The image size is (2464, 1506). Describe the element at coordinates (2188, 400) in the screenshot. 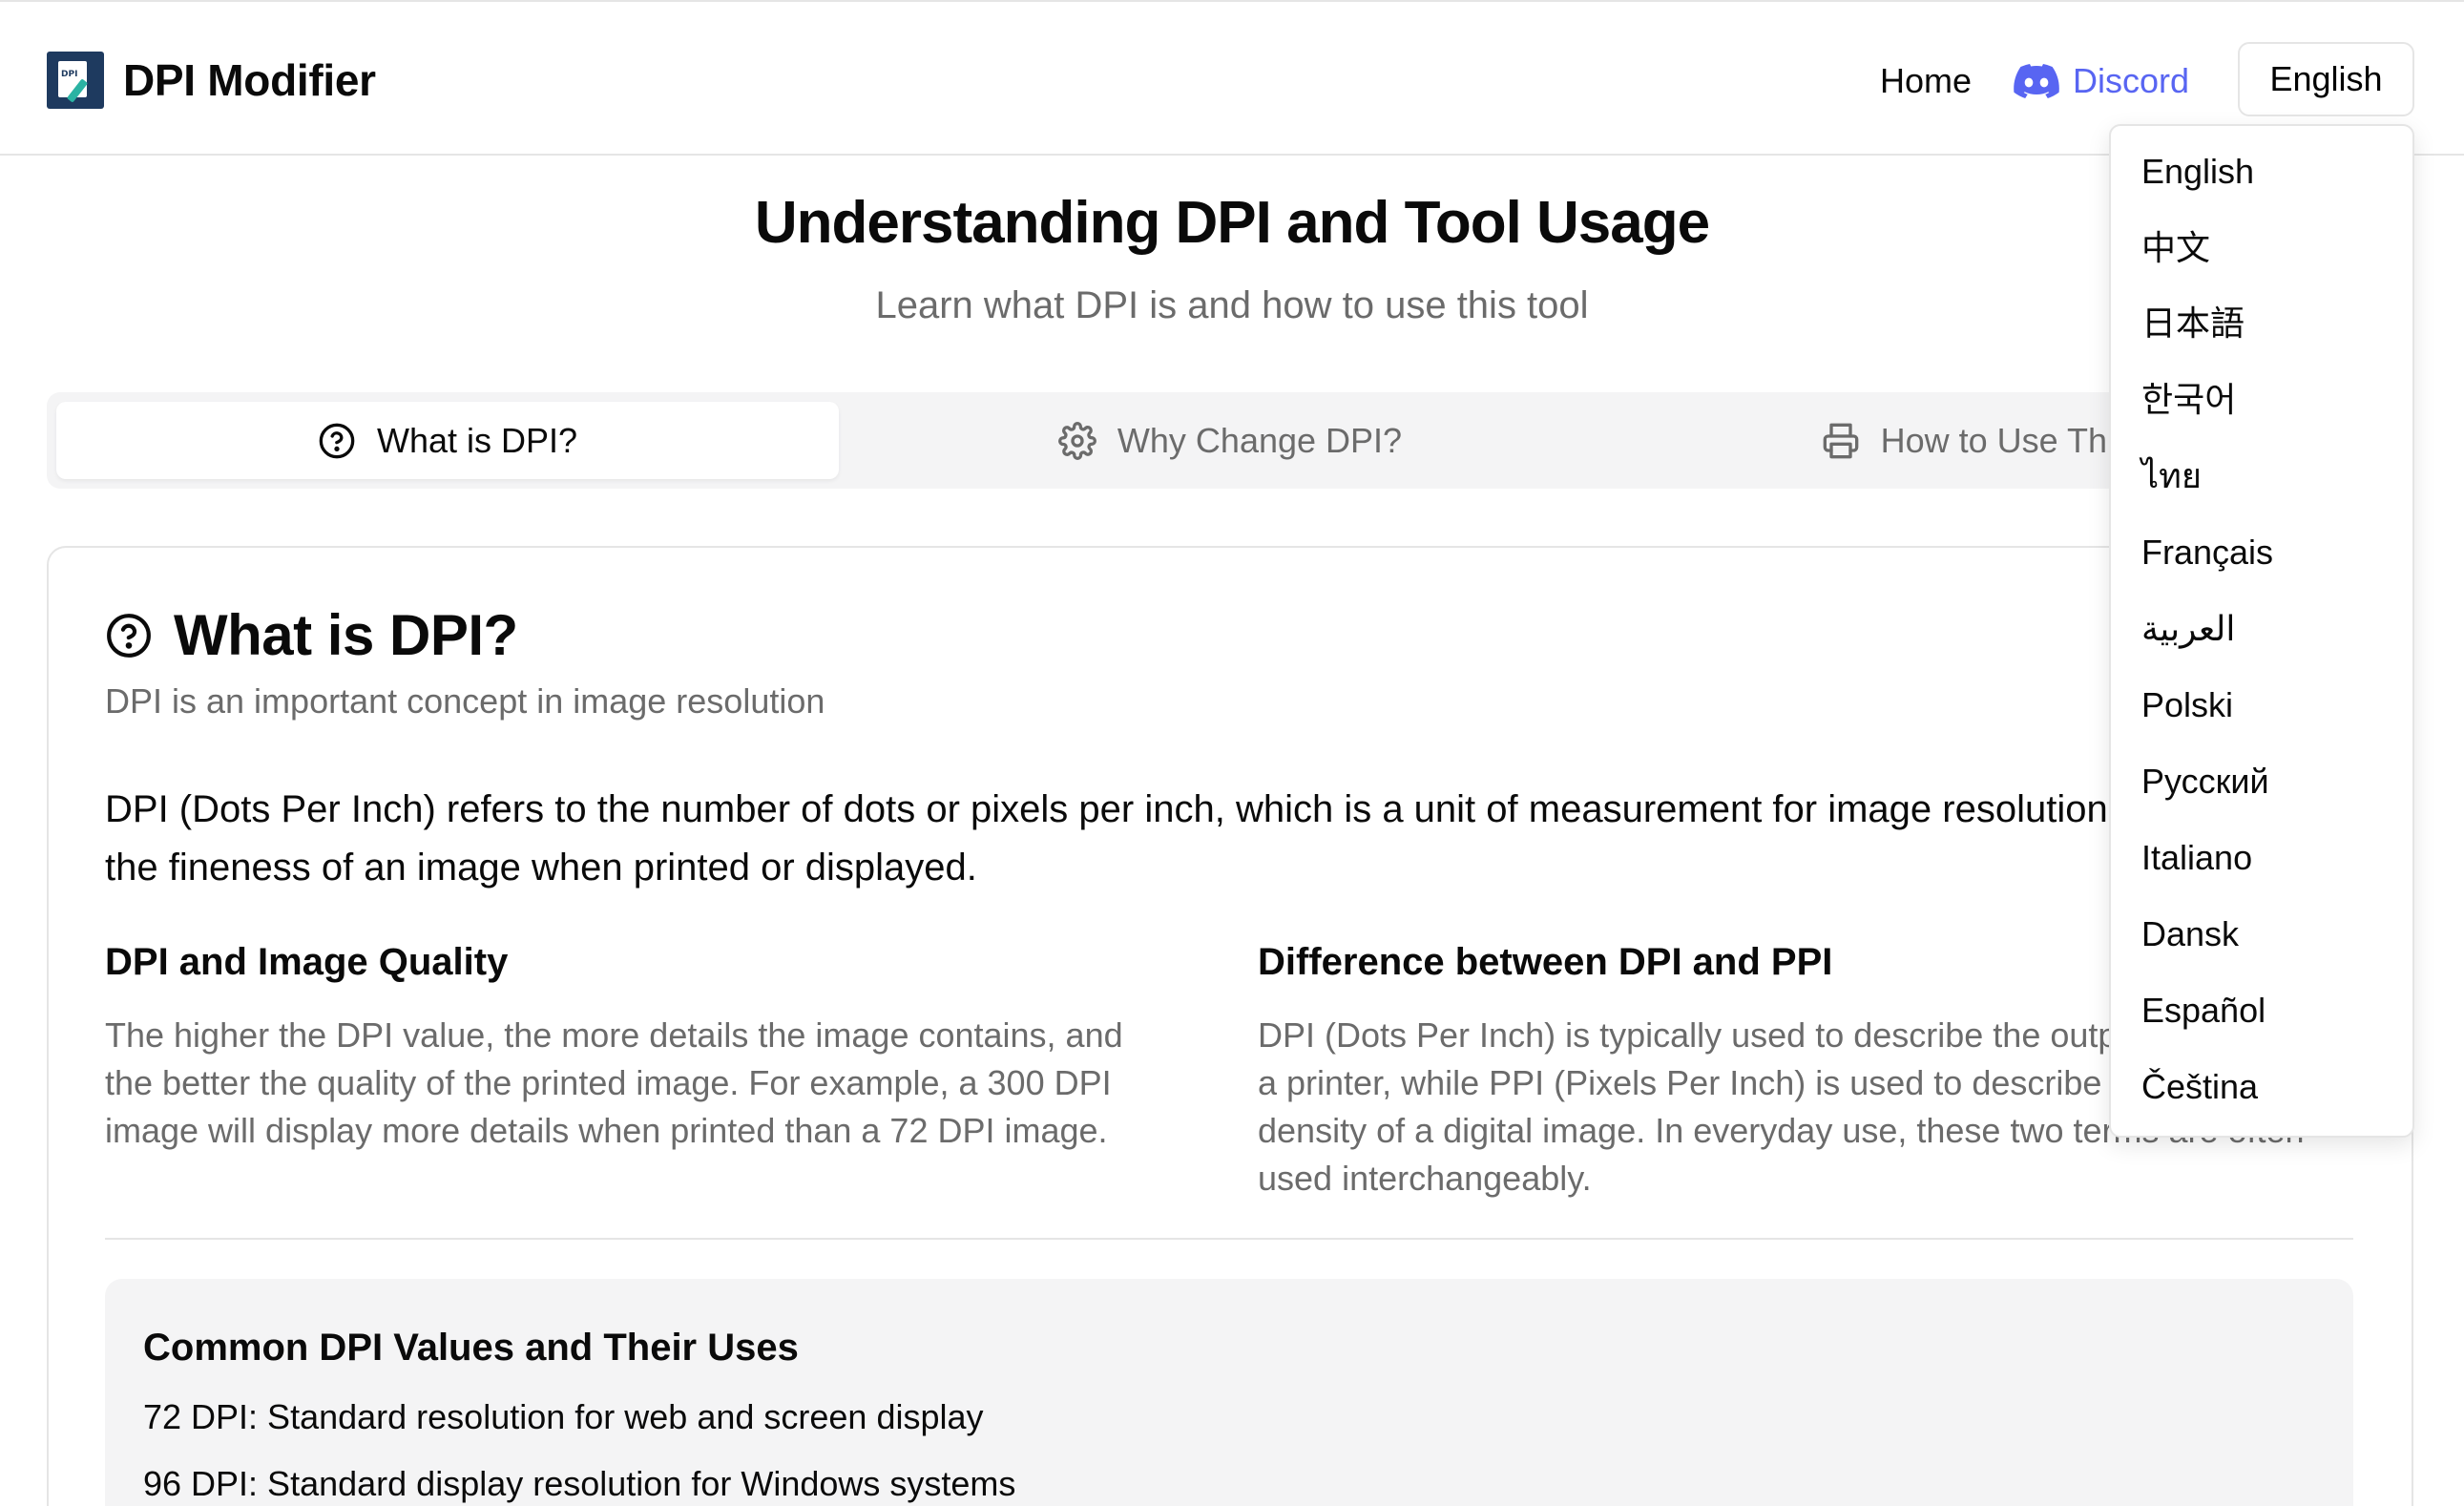

I see `language-option-korean: 한국어` at that location.